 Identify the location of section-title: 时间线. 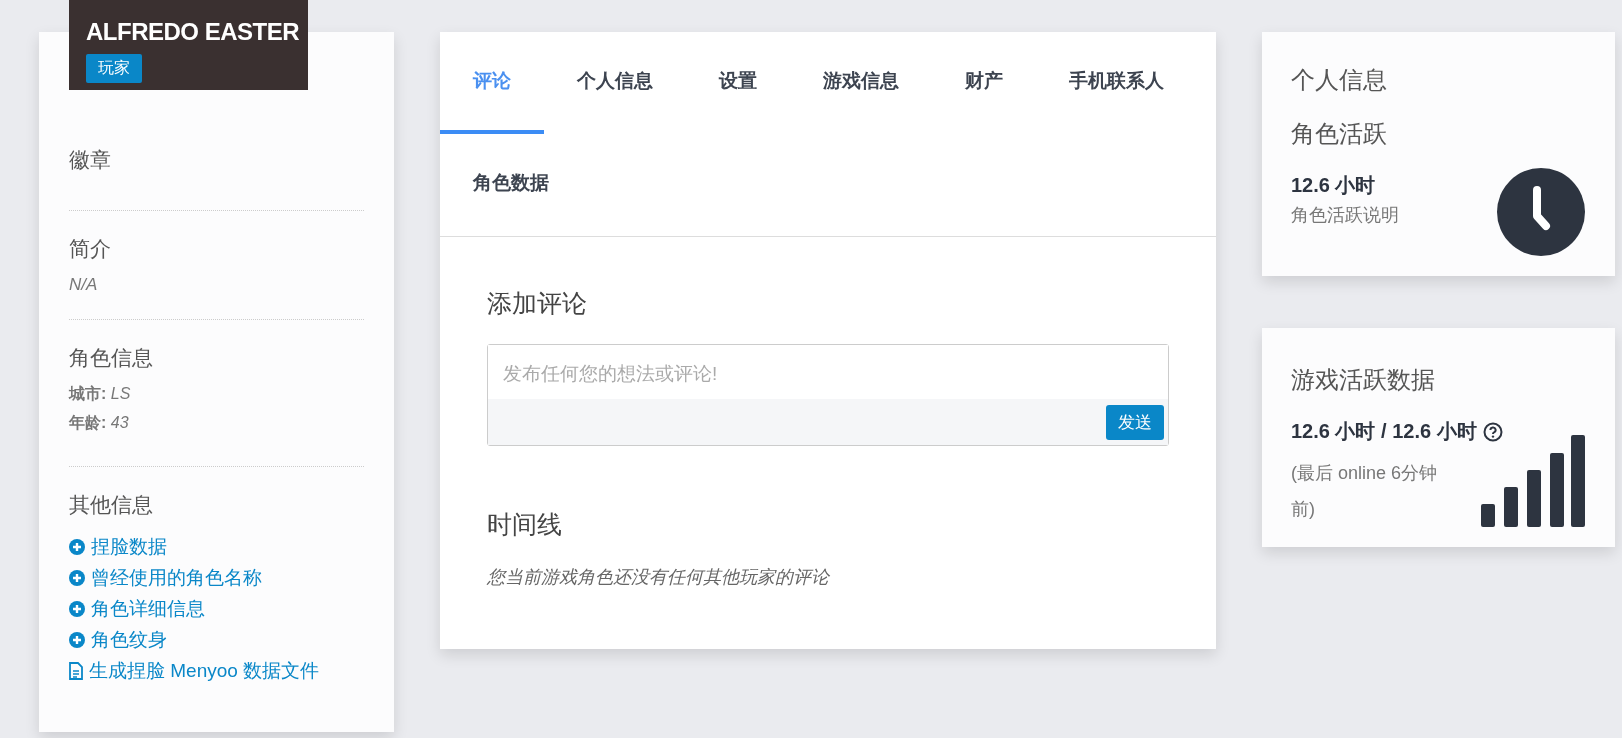
(525, 524).